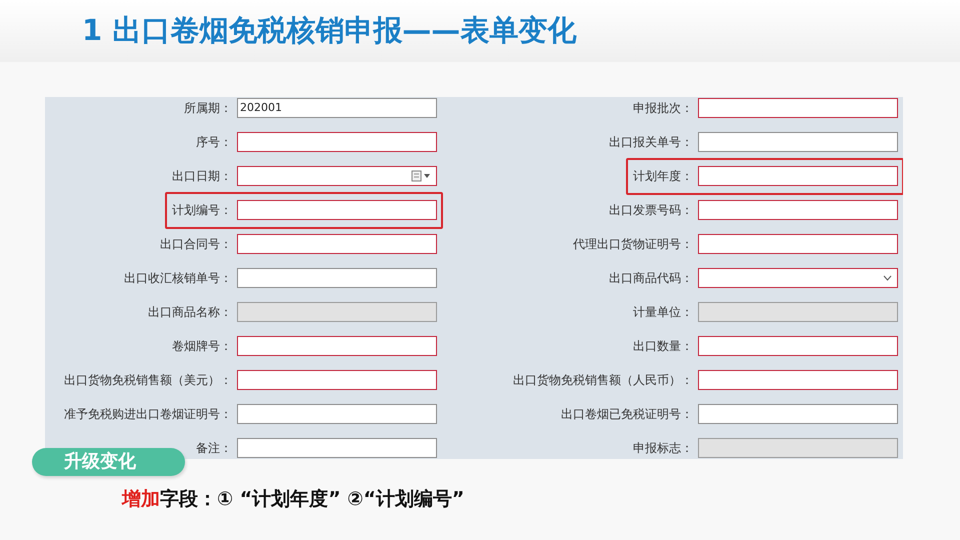 This screenshot has width=960, height=540. What do you see at coordinates (214, 448) in the screenshot?
I see `field-label: 备注：` at bounding box center [214, 448].